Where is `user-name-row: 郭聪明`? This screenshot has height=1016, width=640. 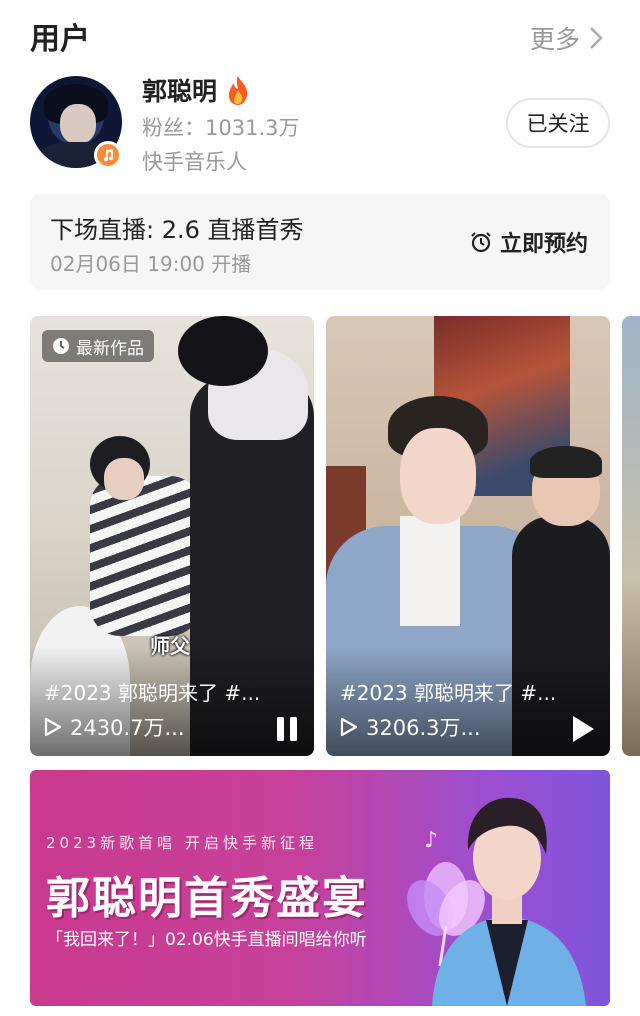 user-name-row: 郭聪明 is located at coordinates (197, 90).